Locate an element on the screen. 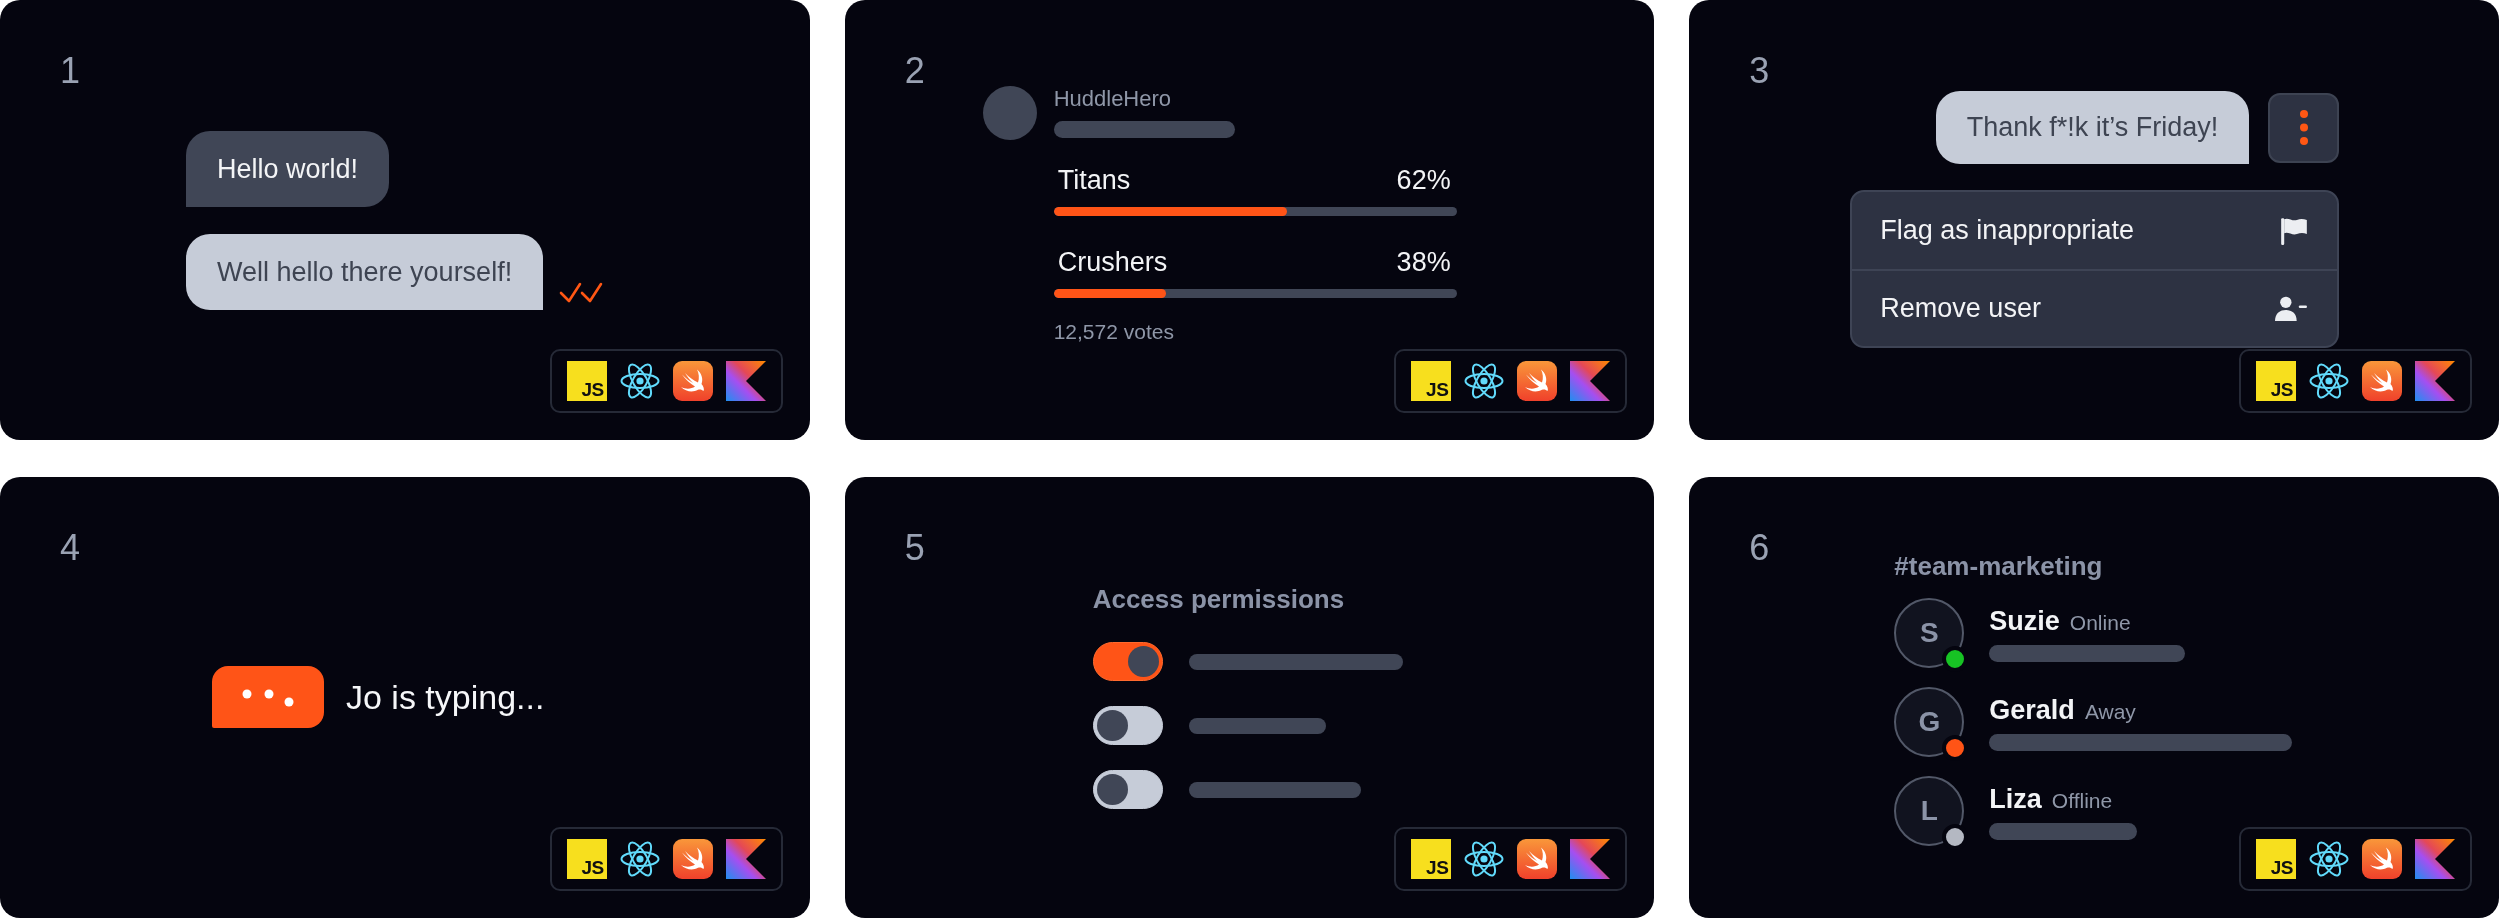 The height and width of the screenshot is (918, 2499). member-name: Liza is located at coordinates (2015, 799).